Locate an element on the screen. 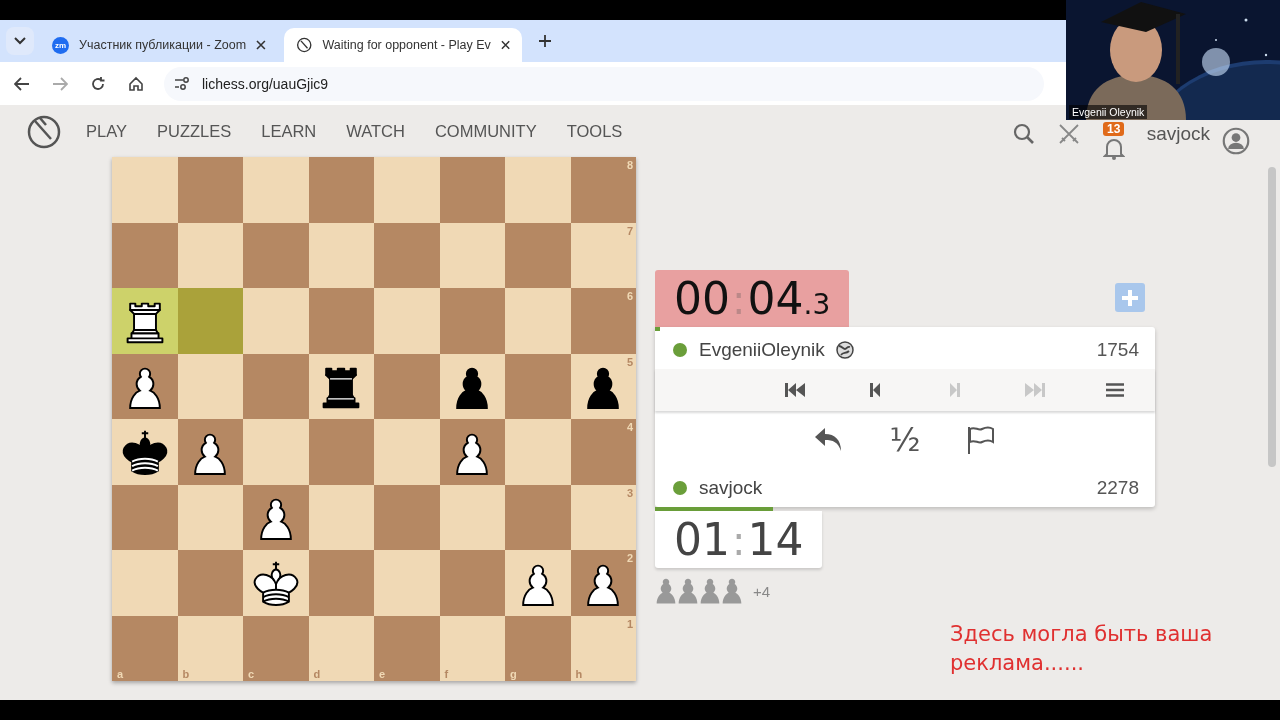 The width and height of the screenshot is (1280, 720). step-forward-icon is located at coordinates (955, 390).